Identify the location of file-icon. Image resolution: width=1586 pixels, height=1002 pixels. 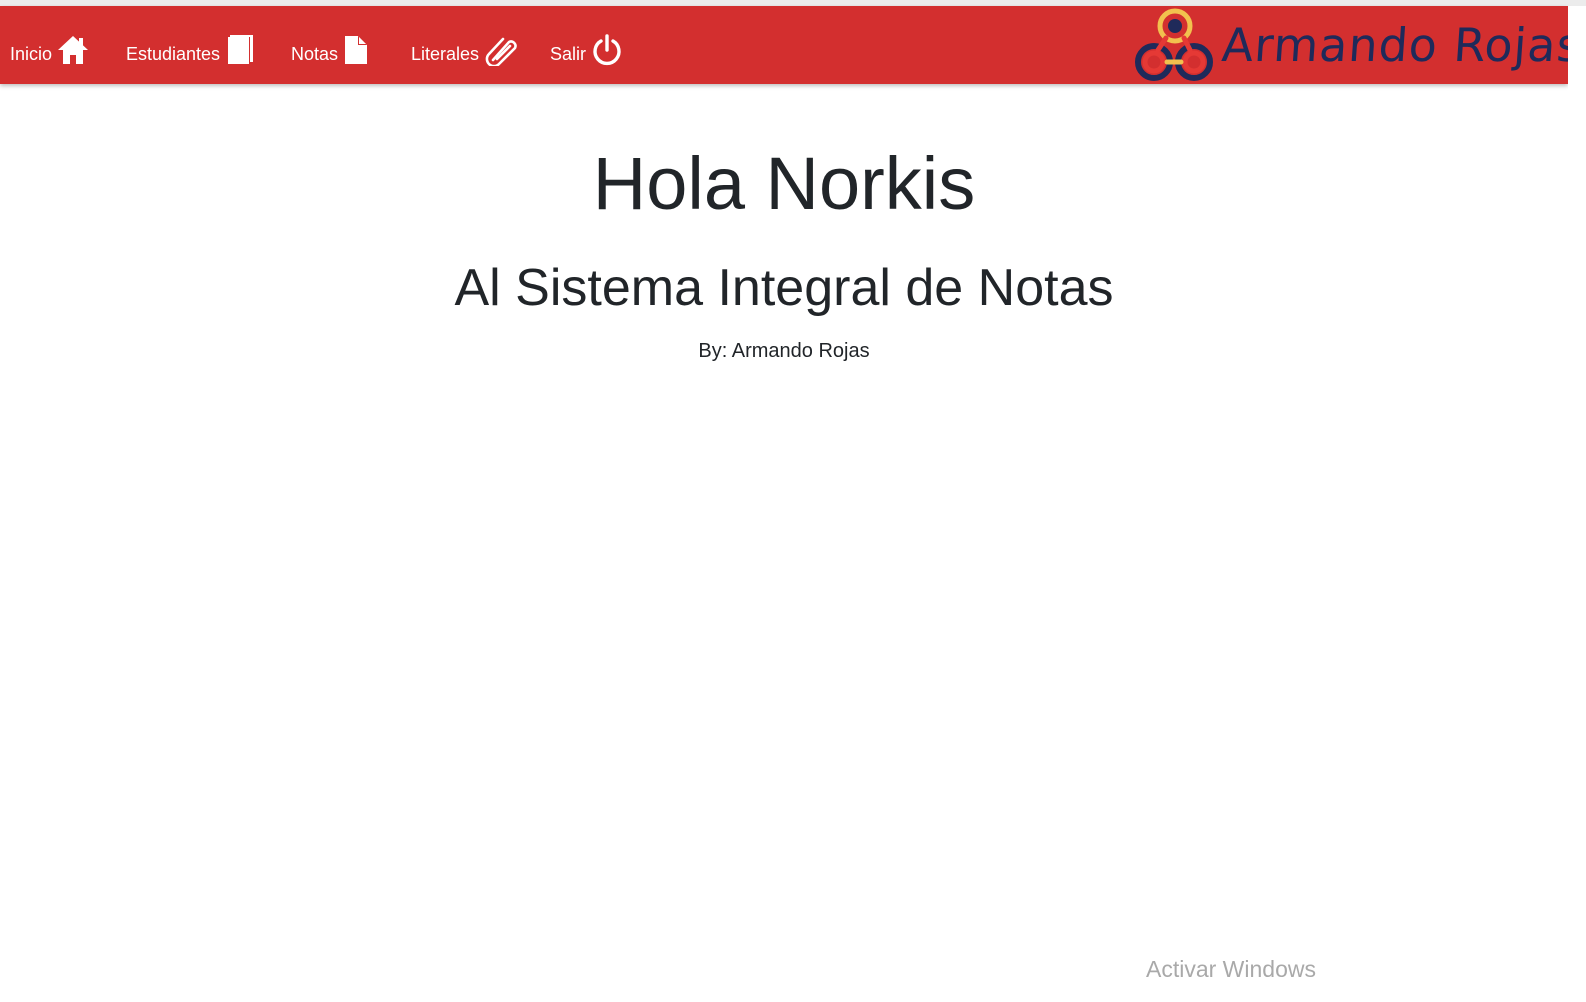
(356, 50).